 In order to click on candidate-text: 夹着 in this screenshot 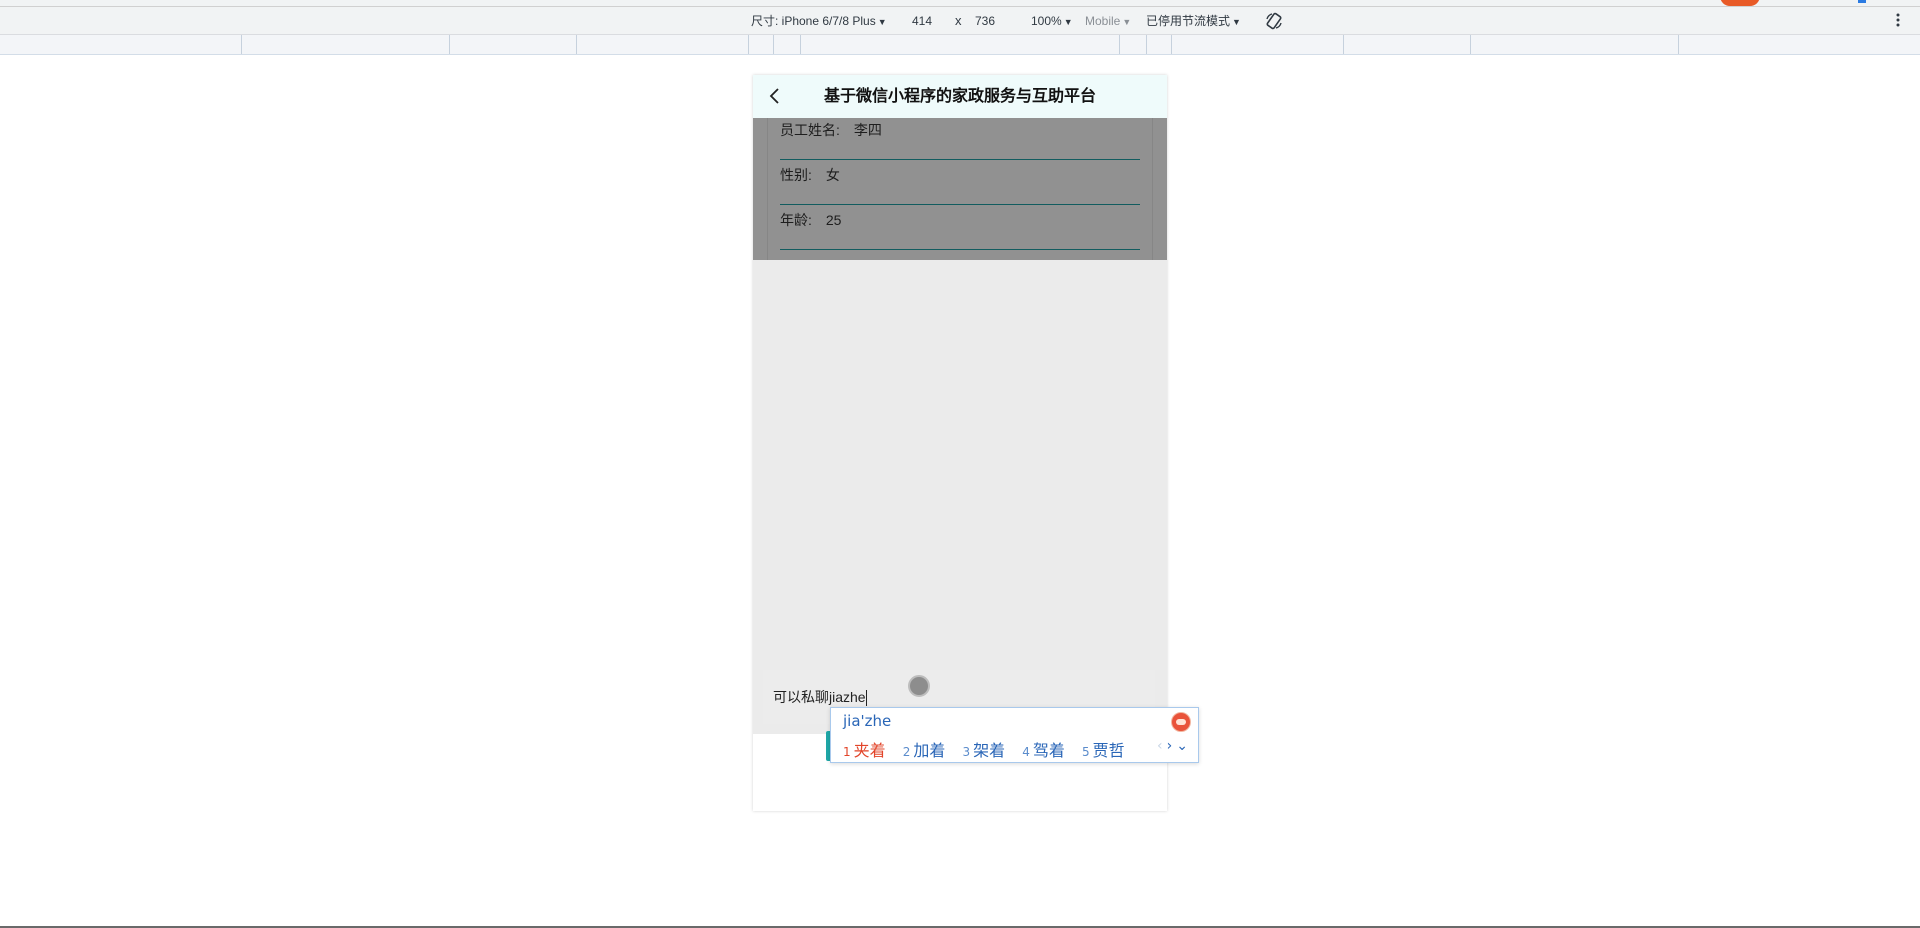, I will do `click(869, 750)`.